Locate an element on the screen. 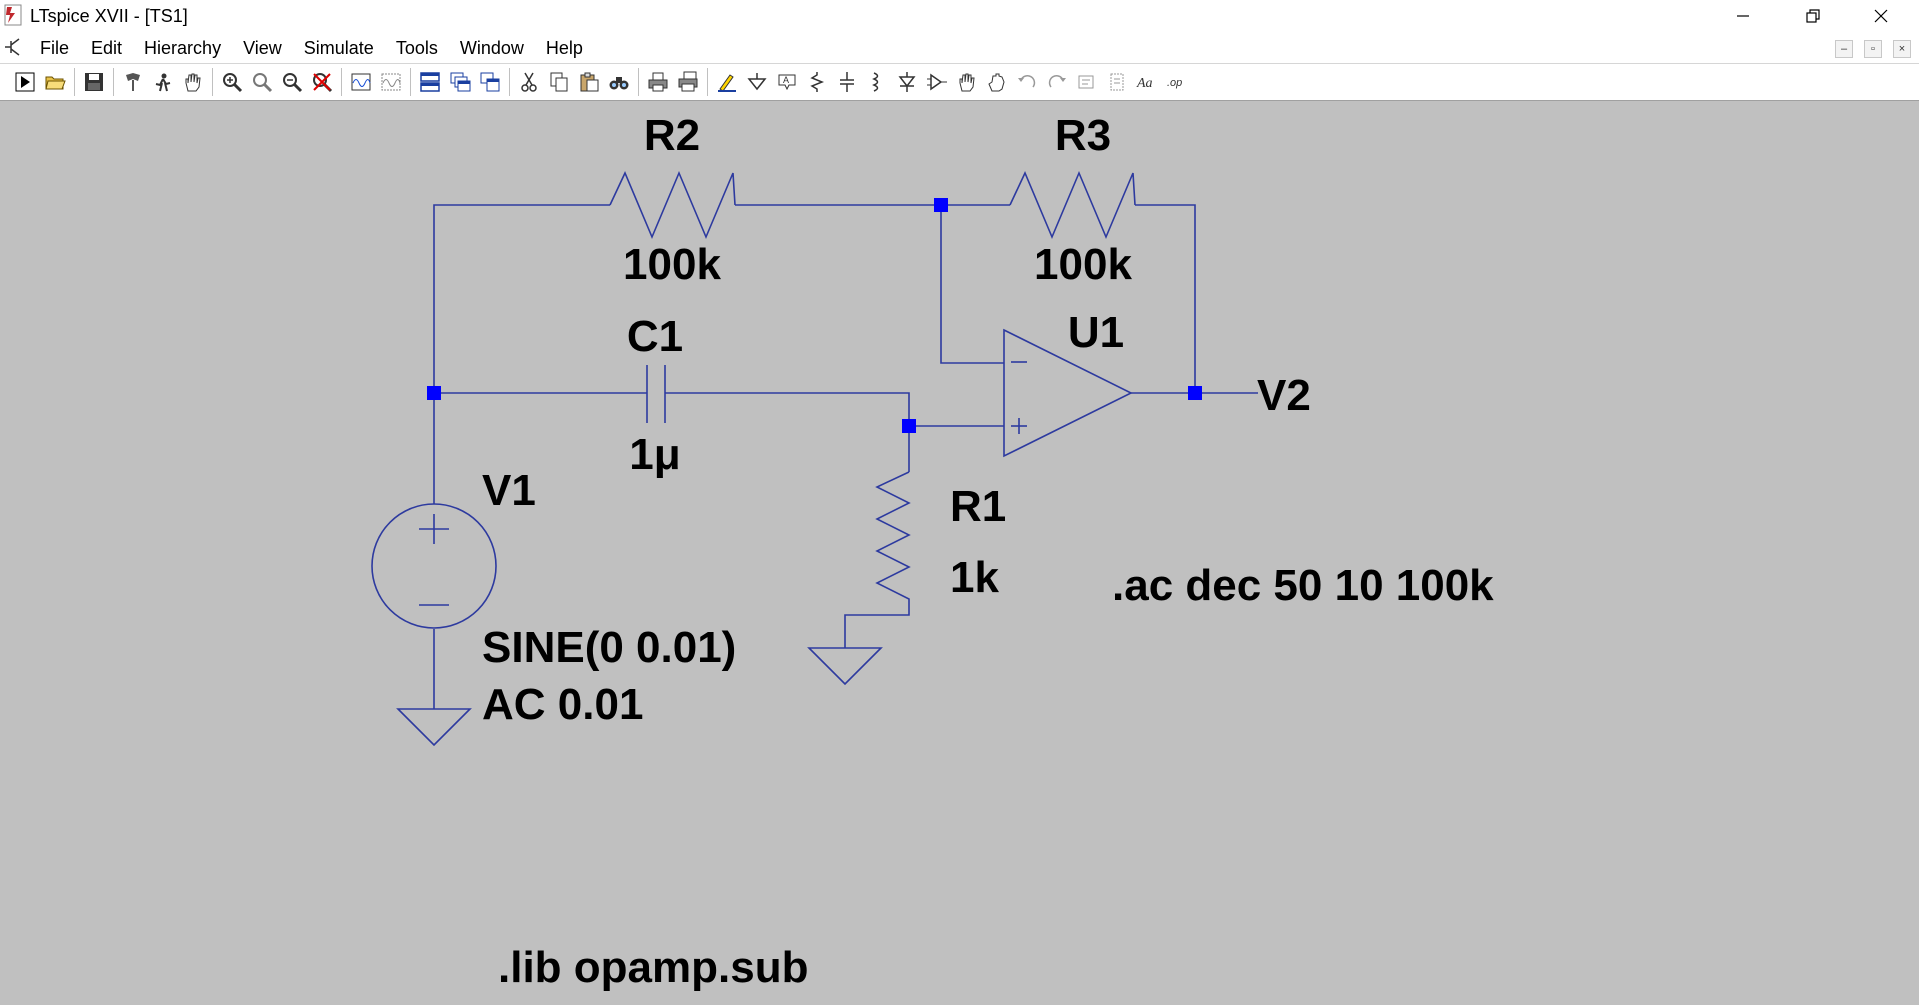  text-button: Aa is located at coordinates (1147, 82).